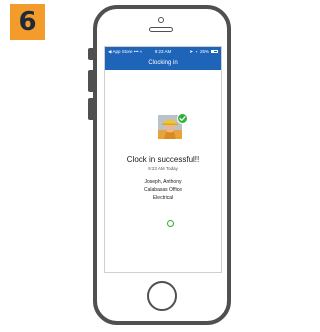 The height and width of the screenshot is (332, 320). Describe the element at coordinates (122, 51) in the screenshot. I see `status-back-app: App Store` at that location.